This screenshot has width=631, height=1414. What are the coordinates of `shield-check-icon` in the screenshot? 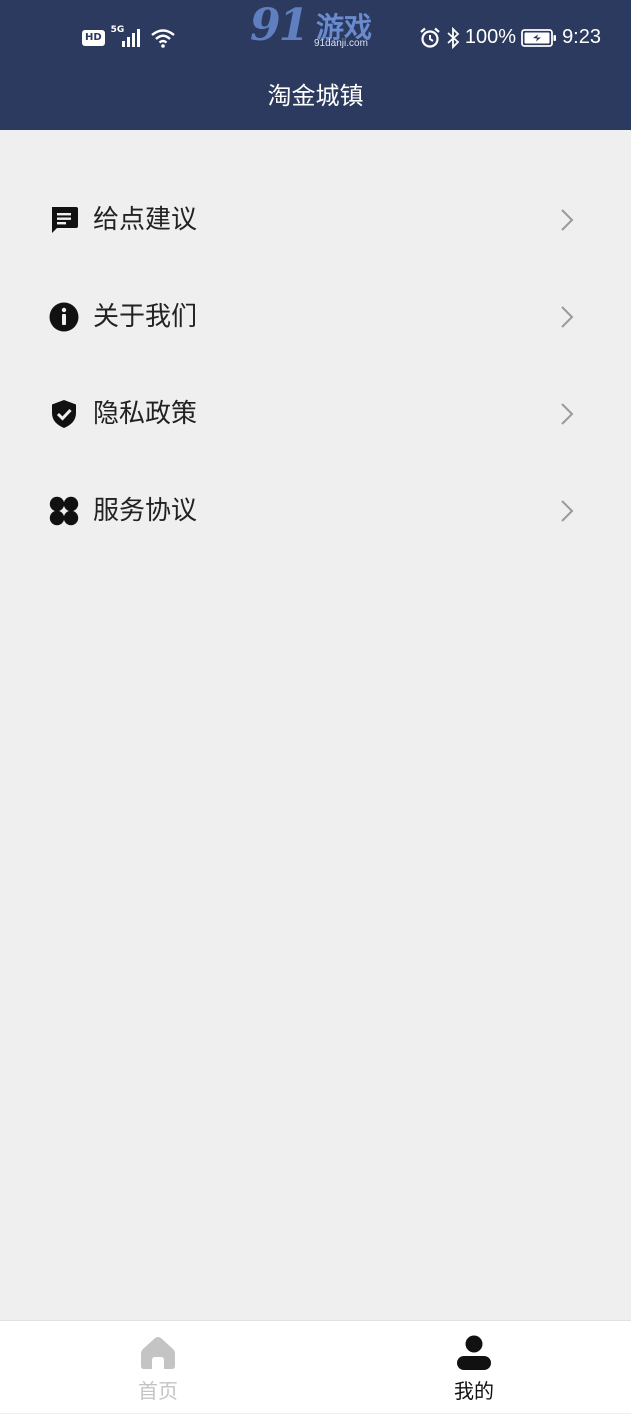 It's located at (64, 414).